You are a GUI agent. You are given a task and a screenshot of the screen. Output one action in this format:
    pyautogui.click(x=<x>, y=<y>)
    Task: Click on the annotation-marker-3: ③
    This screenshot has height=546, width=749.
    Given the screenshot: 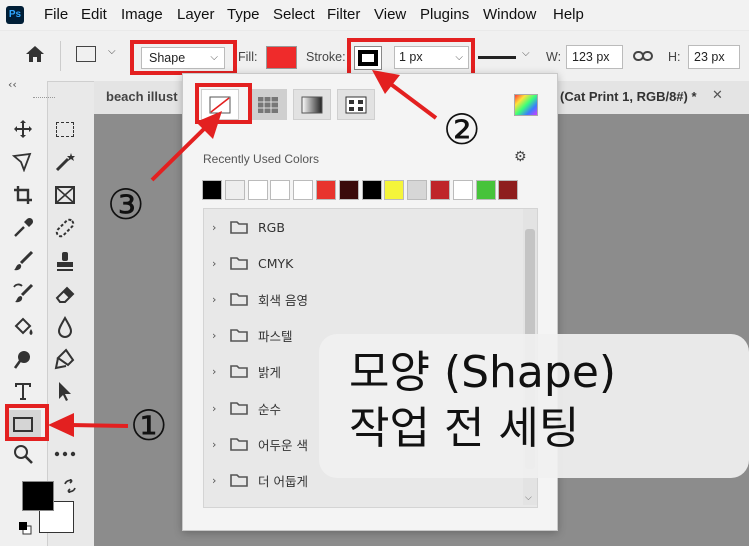 What is the action you would take?
    pyautogui.click(x=126, y=204)
    